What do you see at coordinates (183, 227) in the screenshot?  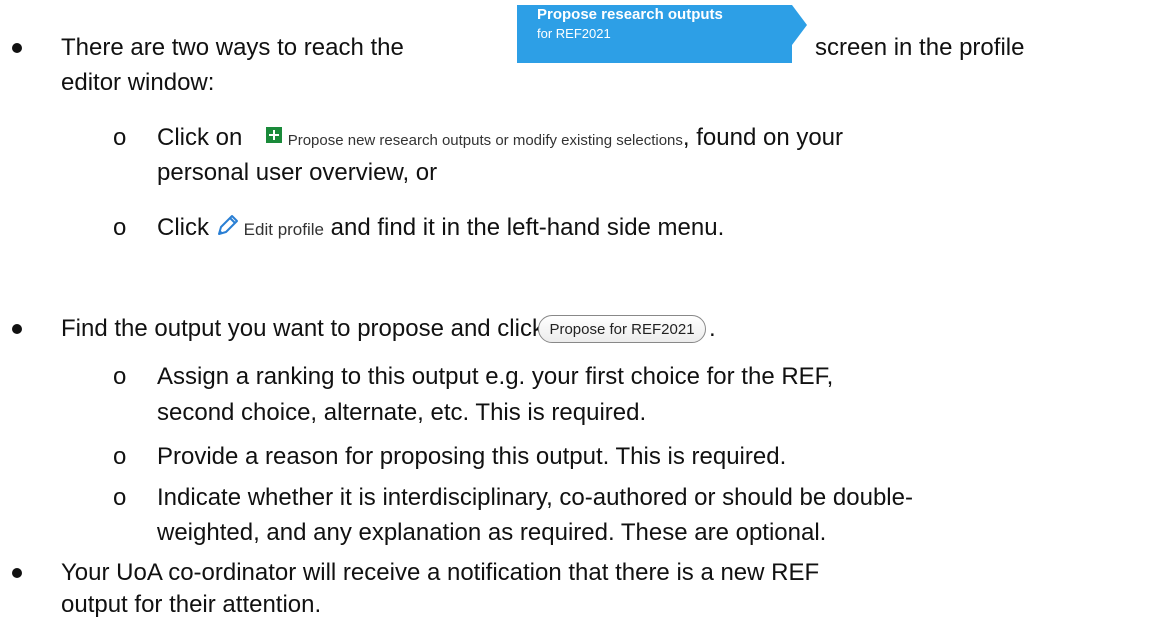 I see `sub2-prefix: Click` at bounding box center [183, 227].